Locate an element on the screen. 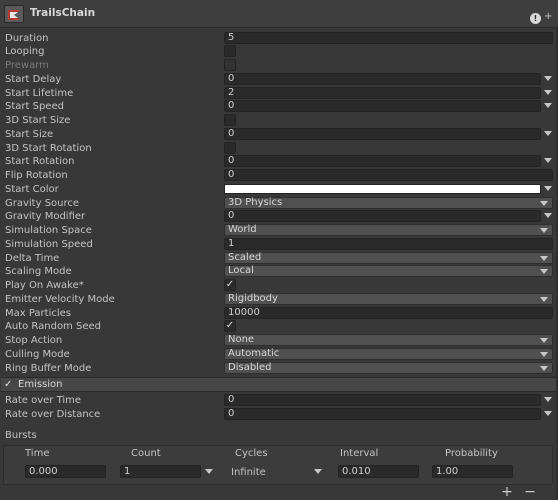 This screenshot has width=558, height=500. particle-system-icon is located at coordinates (14, 14).